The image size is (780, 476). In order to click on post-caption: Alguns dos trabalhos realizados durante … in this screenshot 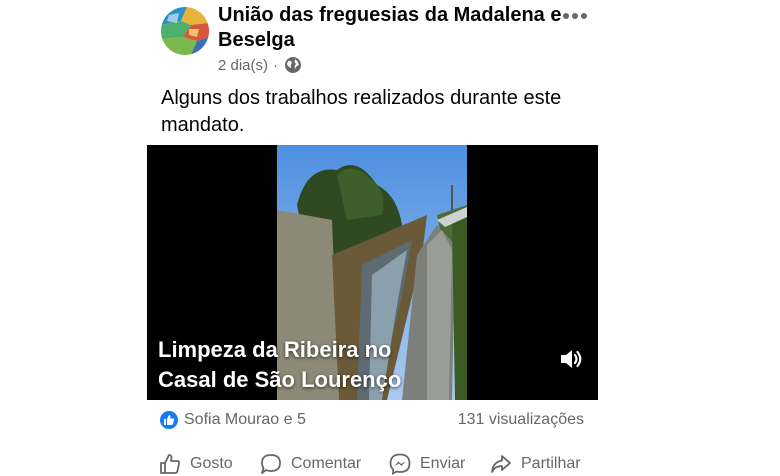, I will do `click(361, 111)`.